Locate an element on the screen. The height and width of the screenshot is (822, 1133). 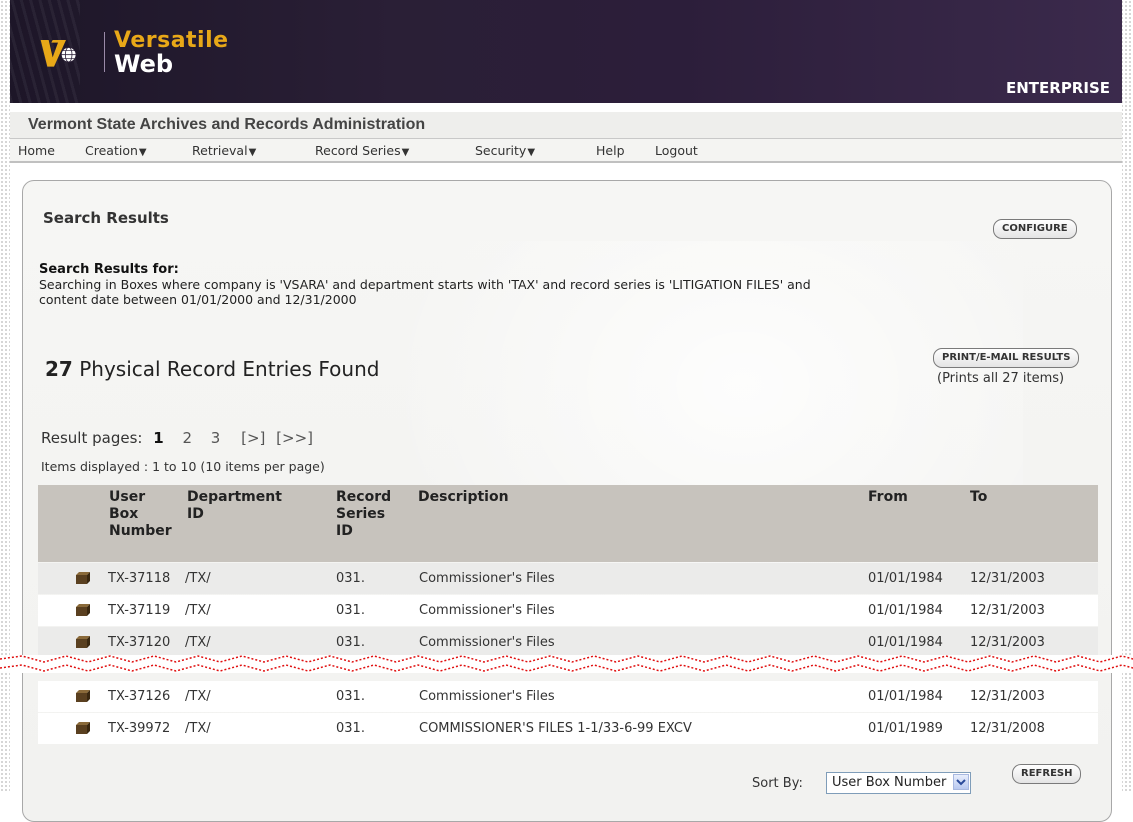
col-record-series-id: Record Series ID is located at coordinates (363, 514).